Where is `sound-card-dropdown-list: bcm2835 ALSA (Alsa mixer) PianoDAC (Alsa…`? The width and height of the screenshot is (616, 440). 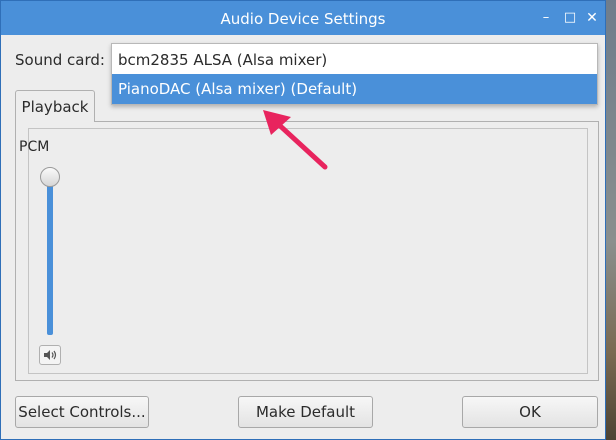
sound-card-dropdown-list: bcm2835 ALSA (Alsa mixer) PianoDAC (Alsa… is located at coordinates (354, 74).